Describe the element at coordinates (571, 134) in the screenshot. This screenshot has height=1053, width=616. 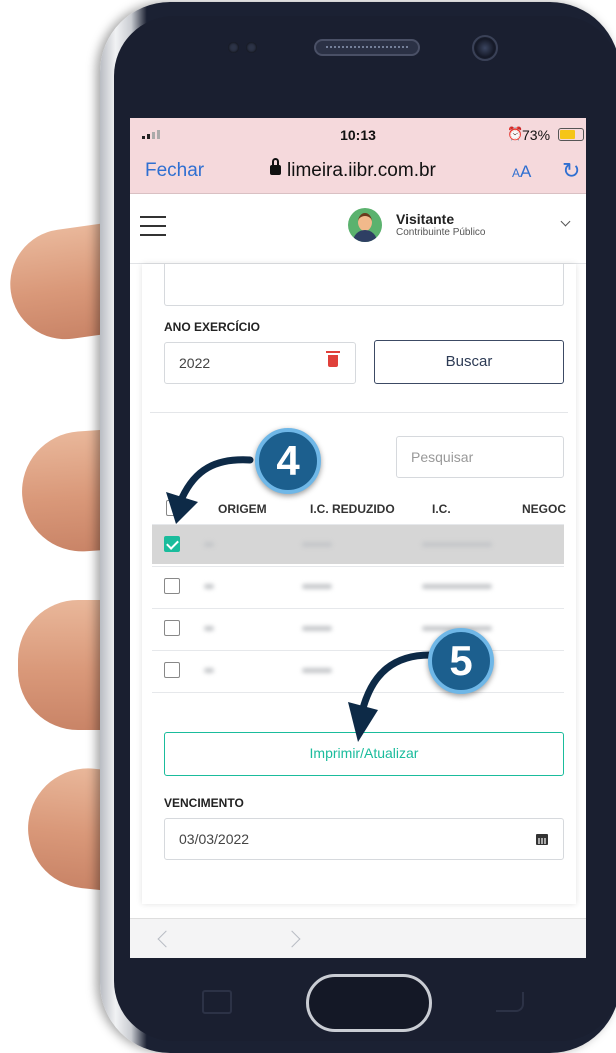
I see `battery-icon` at that location.